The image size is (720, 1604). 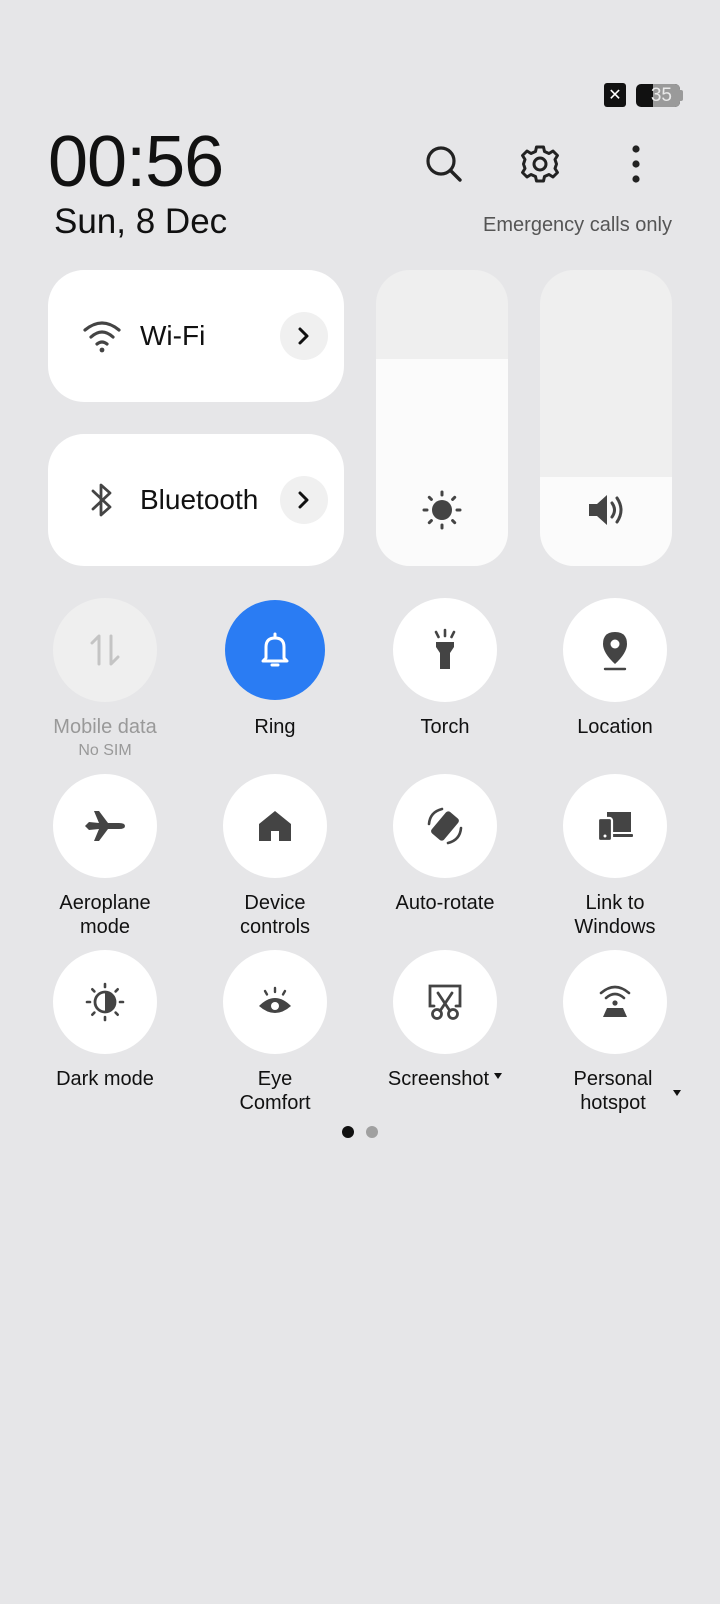 What do you see at coordinates (442, 510) in the screenshot?
I see `brightness-icon` at bounding box center [442, 510].